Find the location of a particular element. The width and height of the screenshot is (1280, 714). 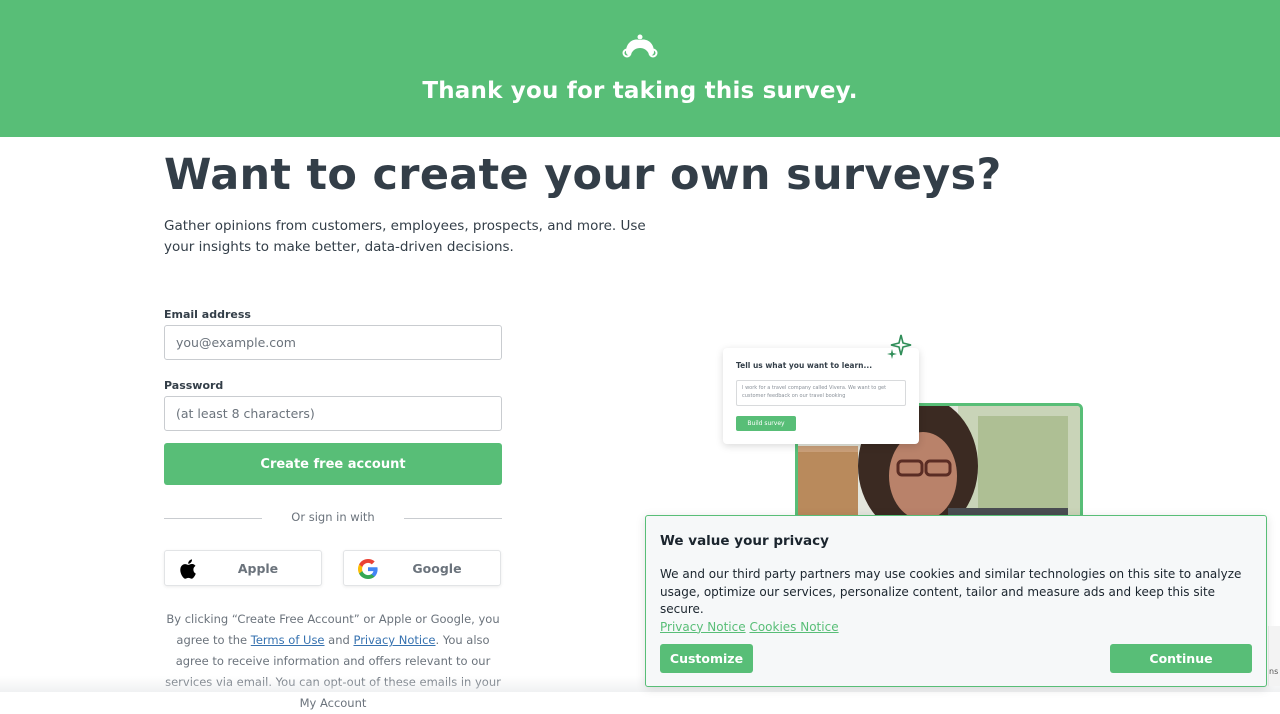

create-account-button: Create free account is located at coordinates (333, 464).